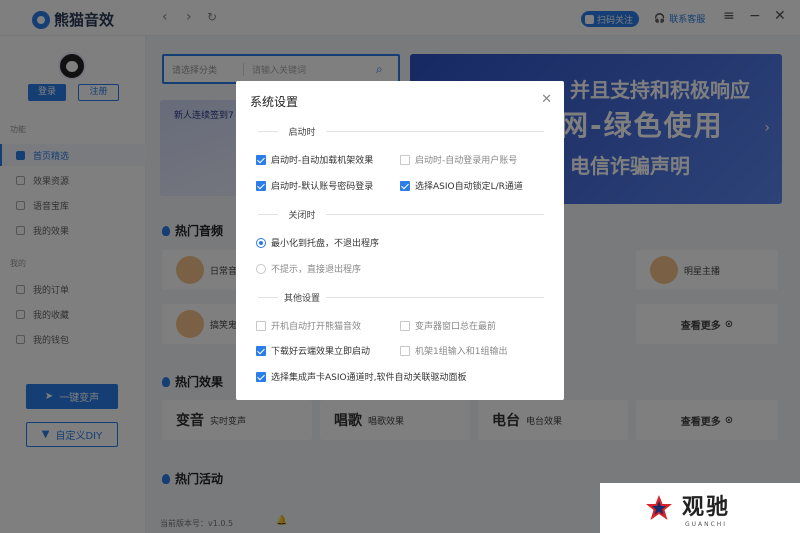 This screenshot has height=533, width=800. What do you see at coordinates (659, 507) in the screenshot?
I see `star-logo-icon` at bounding box center [659, 507].